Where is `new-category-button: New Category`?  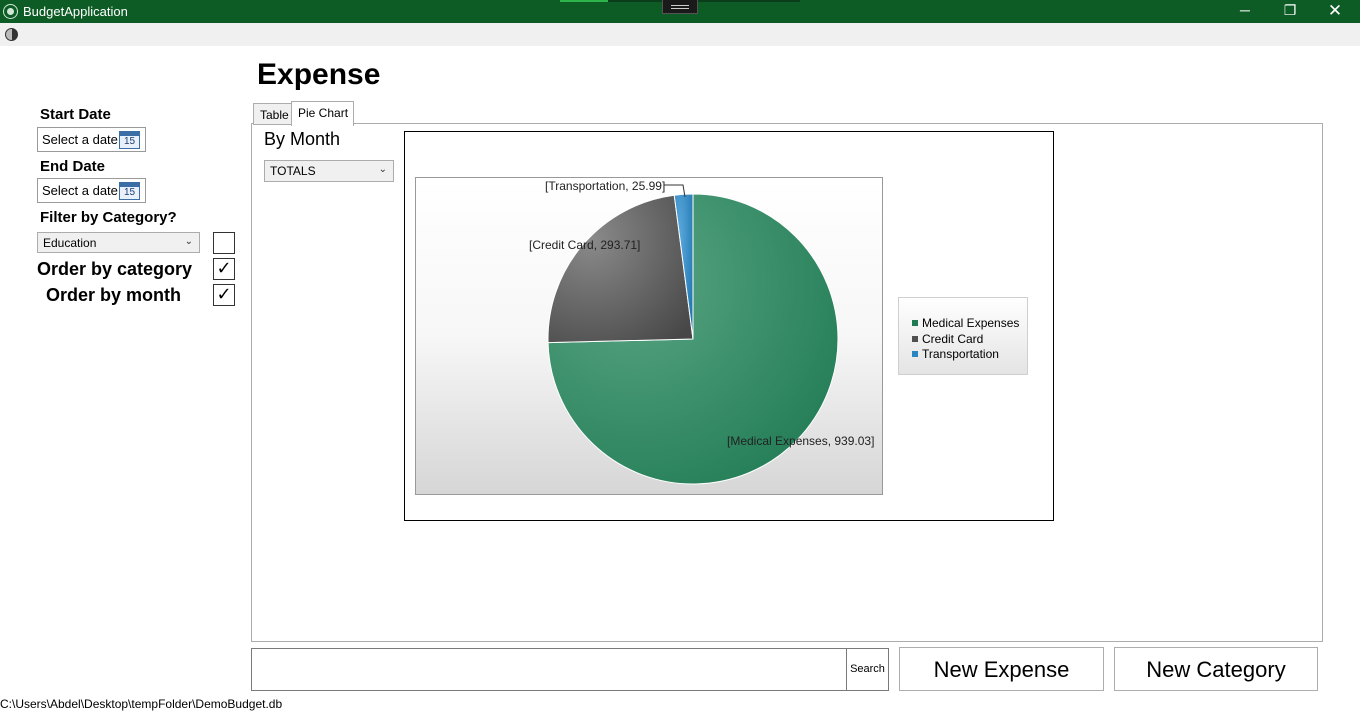
new-category-button: New Category is located at coordinates (1216, 669).